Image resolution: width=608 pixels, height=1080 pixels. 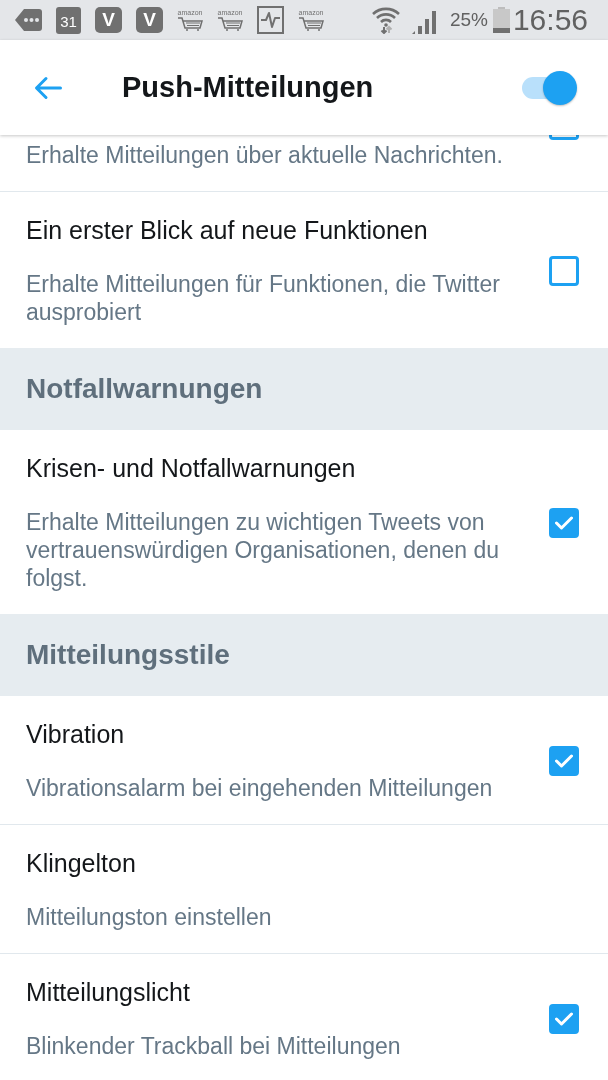 What do you see at coordinates (149, 917) in the screenshot?
I see `setting-description: Mitteilungston einstellen` at bounding box center [149, 917].